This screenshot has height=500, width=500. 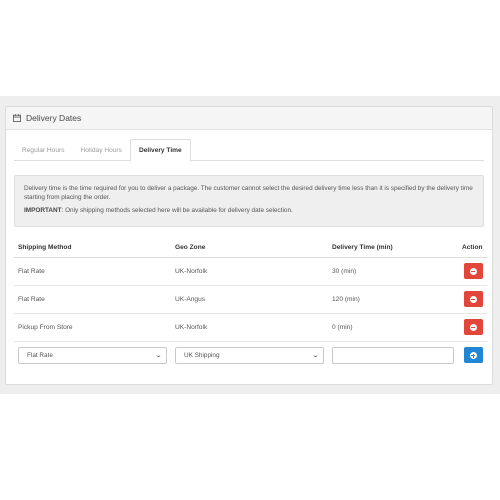 I want to click on new-entry-row: Flat Rate ⌄ UK Shipping ⌄, so click(x=250, y=355).